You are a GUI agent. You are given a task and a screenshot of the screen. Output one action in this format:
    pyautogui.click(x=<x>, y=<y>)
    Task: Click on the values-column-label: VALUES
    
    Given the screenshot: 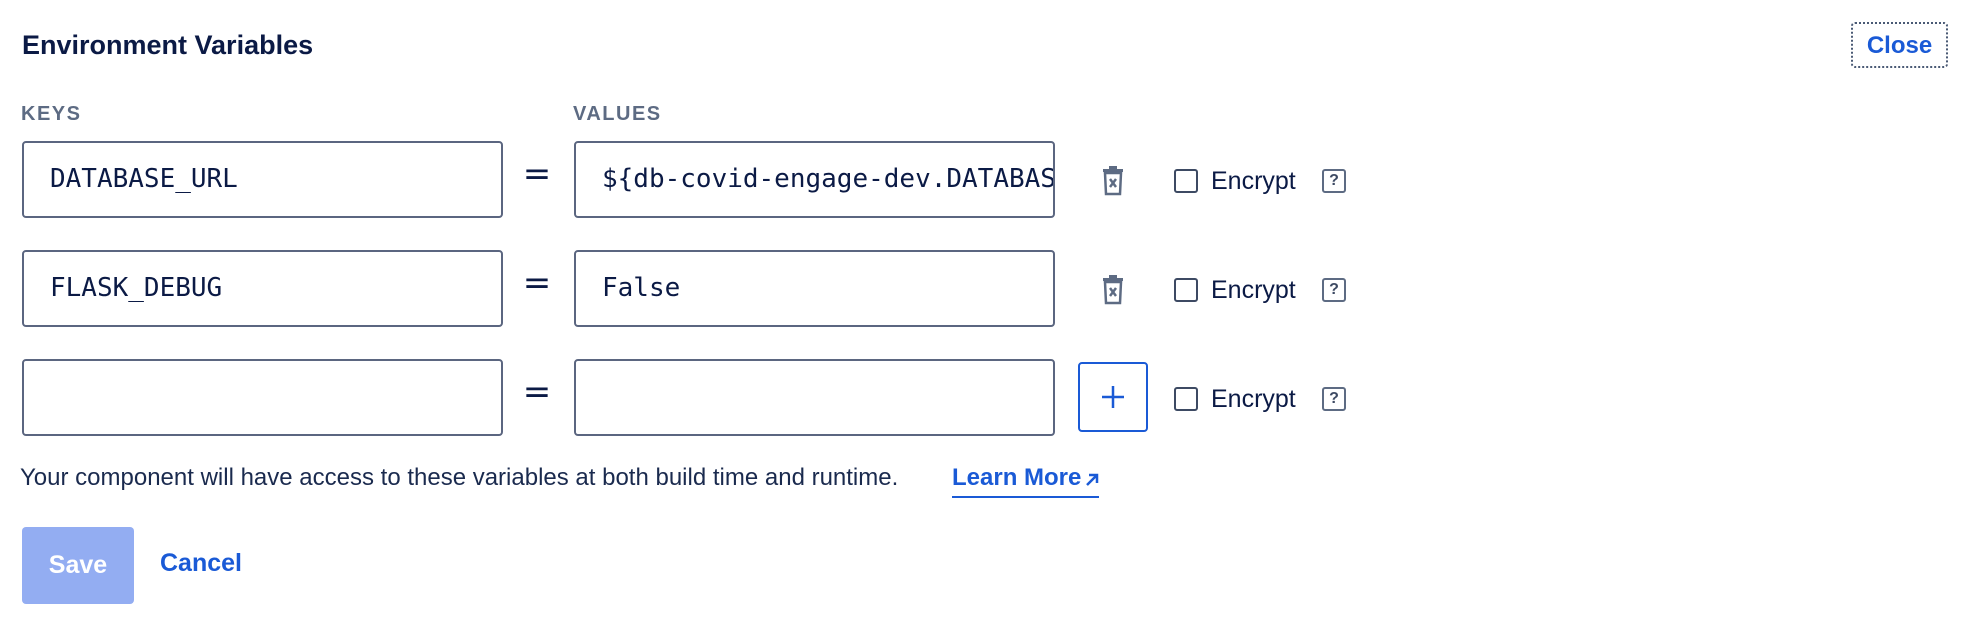 What is the action you would take?
    pyautogui.click(x=617, y=114)
    